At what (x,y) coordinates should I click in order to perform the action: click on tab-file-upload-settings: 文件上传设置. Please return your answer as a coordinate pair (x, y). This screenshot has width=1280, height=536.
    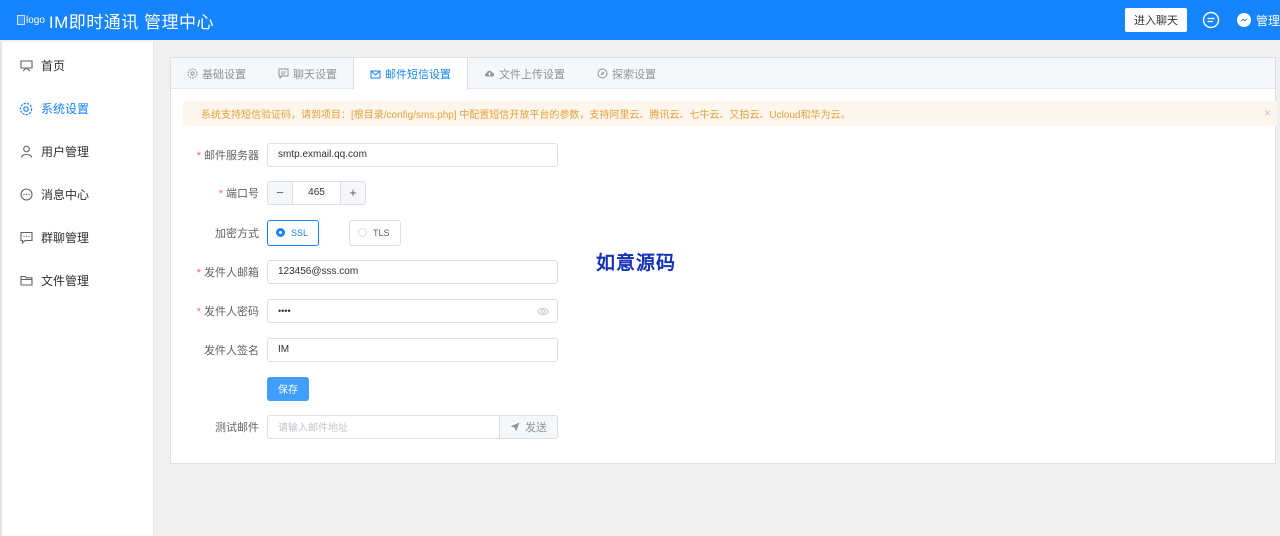
    Looking at the image, I should click on (524, 73).